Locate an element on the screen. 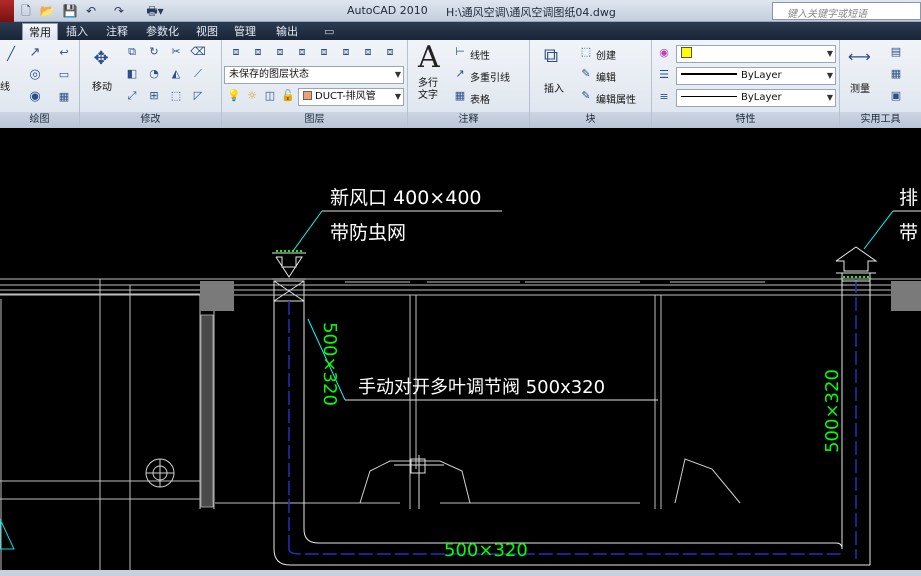  stretch-icon: ◧ is located at coordinates (132, 74).